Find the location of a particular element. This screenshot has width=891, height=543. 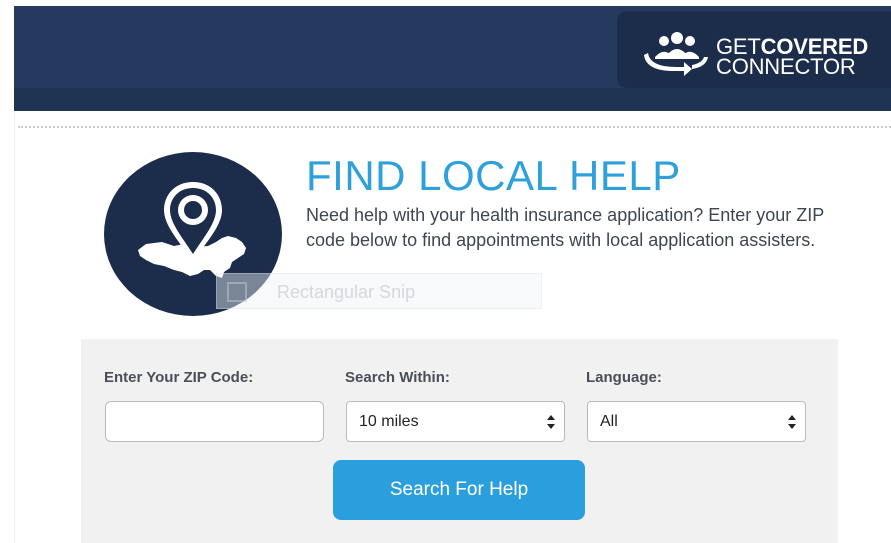

language-label: Language: is located at coordinates (624, 377).